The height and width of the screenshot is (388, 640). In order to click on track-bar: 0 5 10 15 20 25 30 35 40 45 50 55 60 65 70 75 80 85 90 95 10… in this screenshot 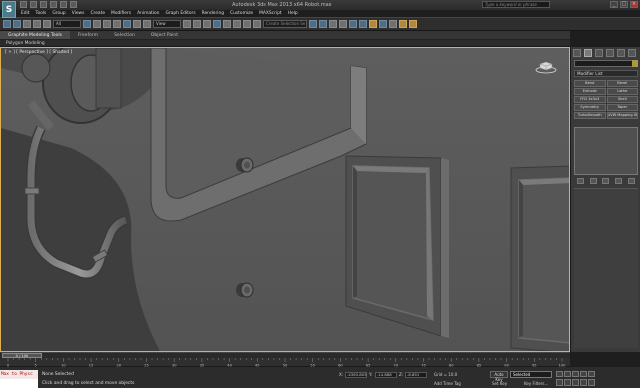, I will do `click(285, 362)`.